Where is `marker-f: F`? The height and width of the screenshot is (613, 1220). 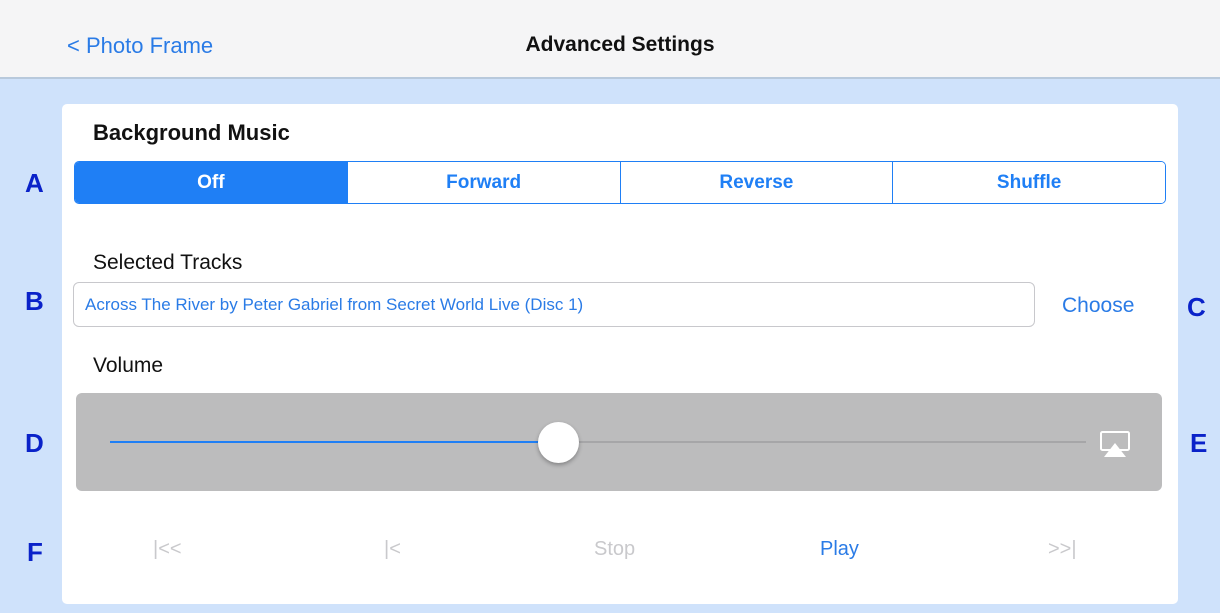 marker-f: F is located at coordinates (35, 552).